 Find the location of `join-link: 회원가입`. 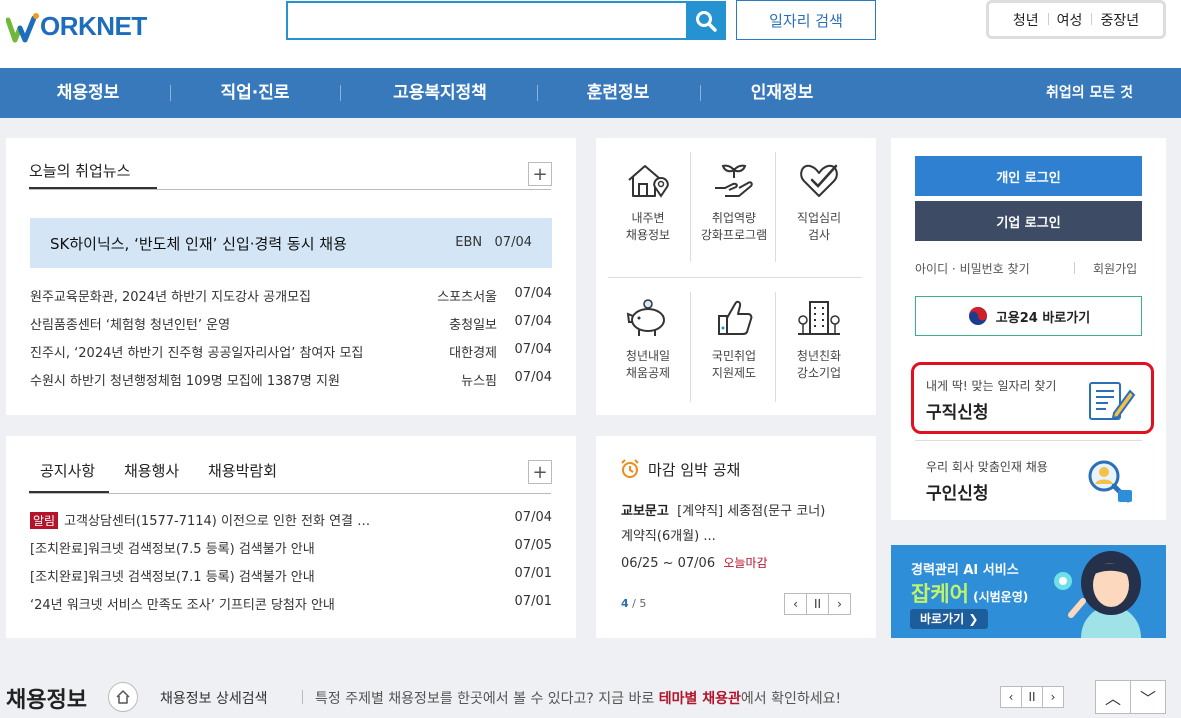

join-link: 회원가입 is located at coordinates (1115, 268).